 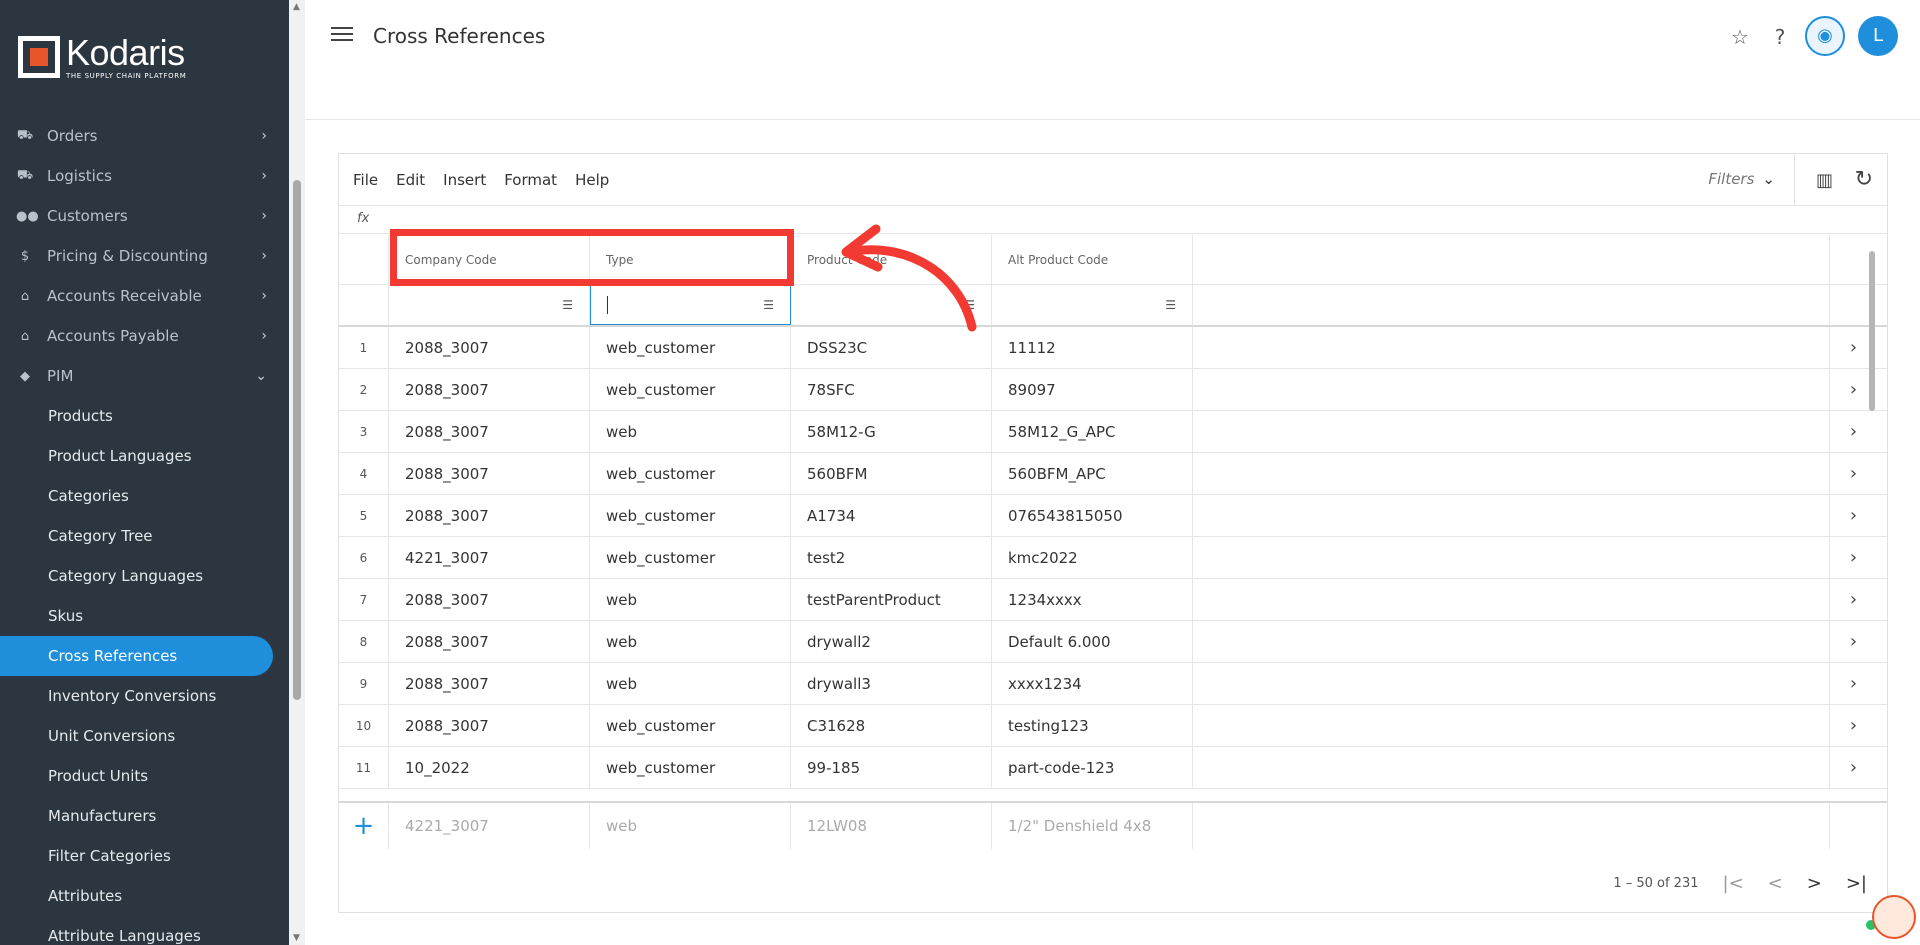 What do you see at coordinates (891, 826) in the screenshot?
I see `new-row-product-code: 12LW08` at bounding box center [891, 826].